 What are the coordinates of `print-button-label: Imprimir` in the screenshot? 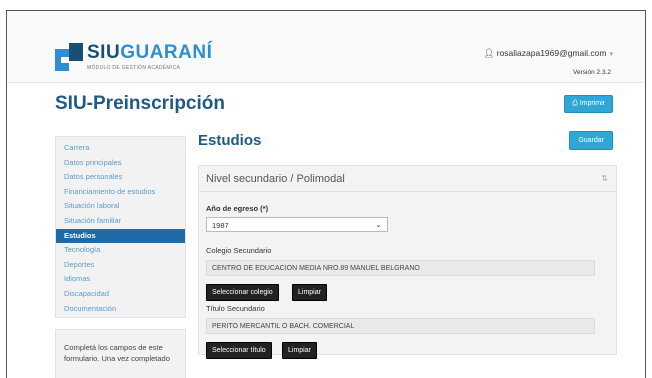 It's located at (592, 103).